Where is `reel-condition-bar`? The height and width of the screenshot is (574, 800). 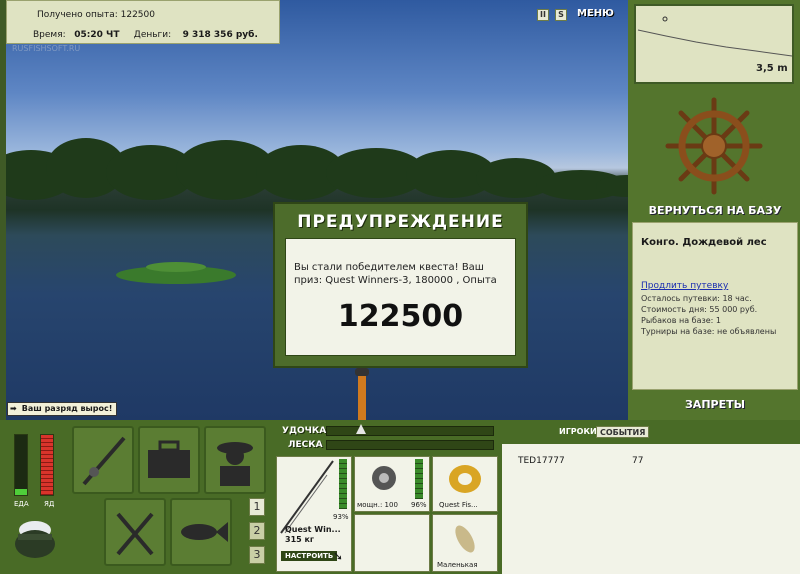 reel-condition-bar is located at coordinates (419, 479).